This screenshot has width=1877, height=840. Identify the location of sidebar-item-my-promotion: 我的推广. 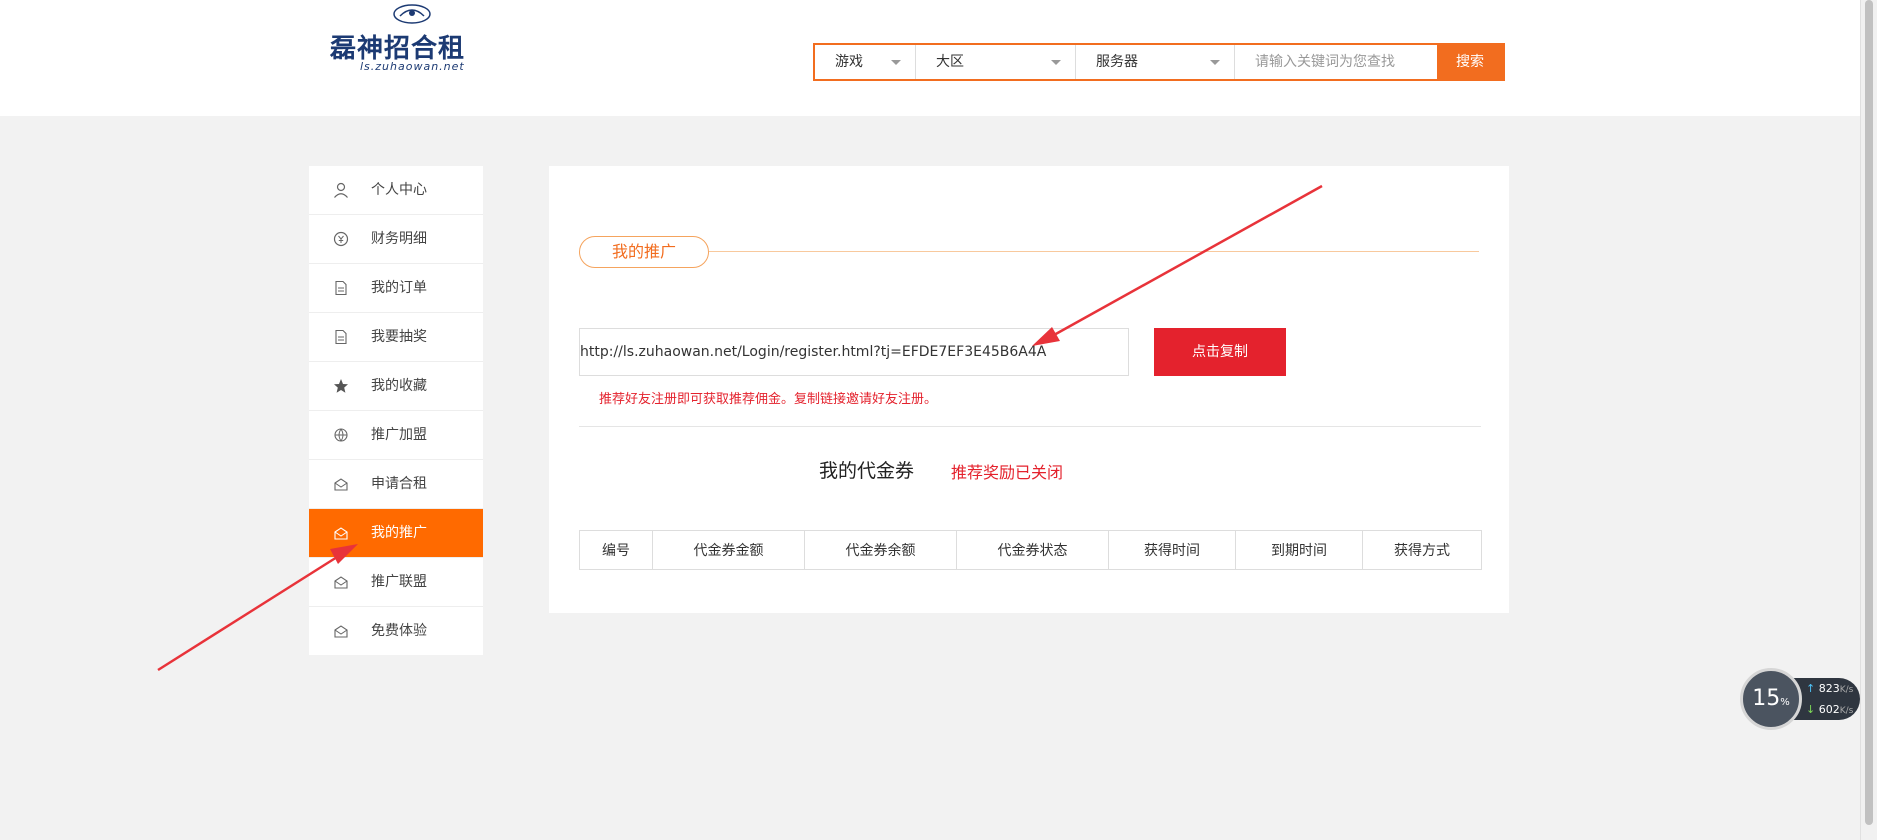
(396, 533).